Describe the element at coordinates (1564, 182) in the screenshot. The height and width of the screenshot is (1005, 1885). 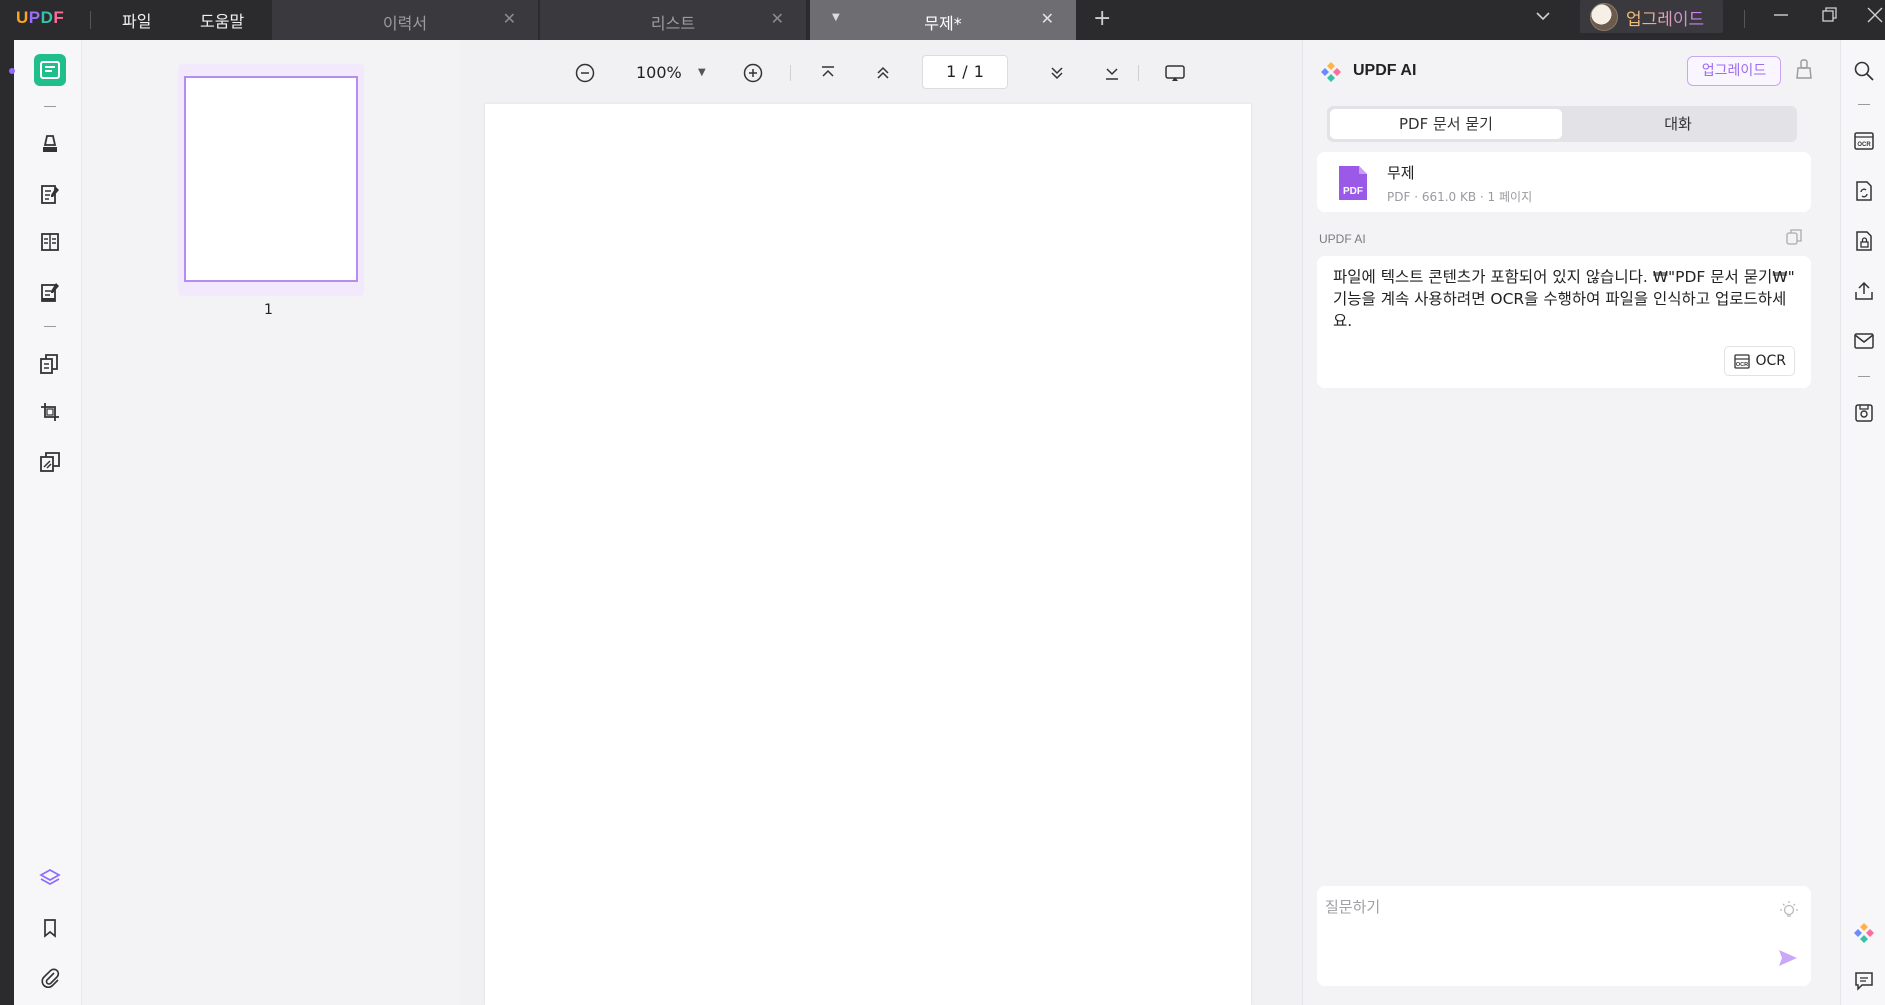
I see `file-card: PDF 무제 PDF · 661.0 KB · 1 페이지` at that location.